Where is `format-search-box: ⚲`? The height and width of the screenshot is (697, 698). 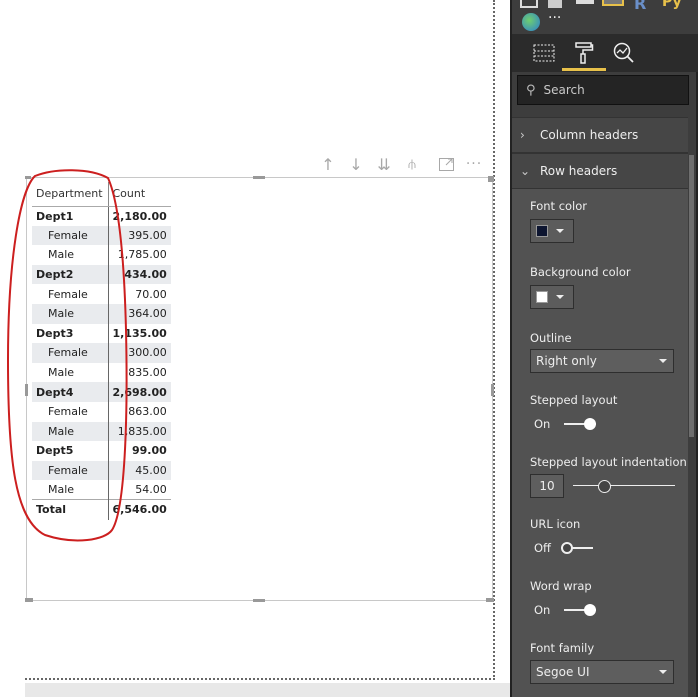 format-search-box: ⚲ is located at coordinates (603, 90).